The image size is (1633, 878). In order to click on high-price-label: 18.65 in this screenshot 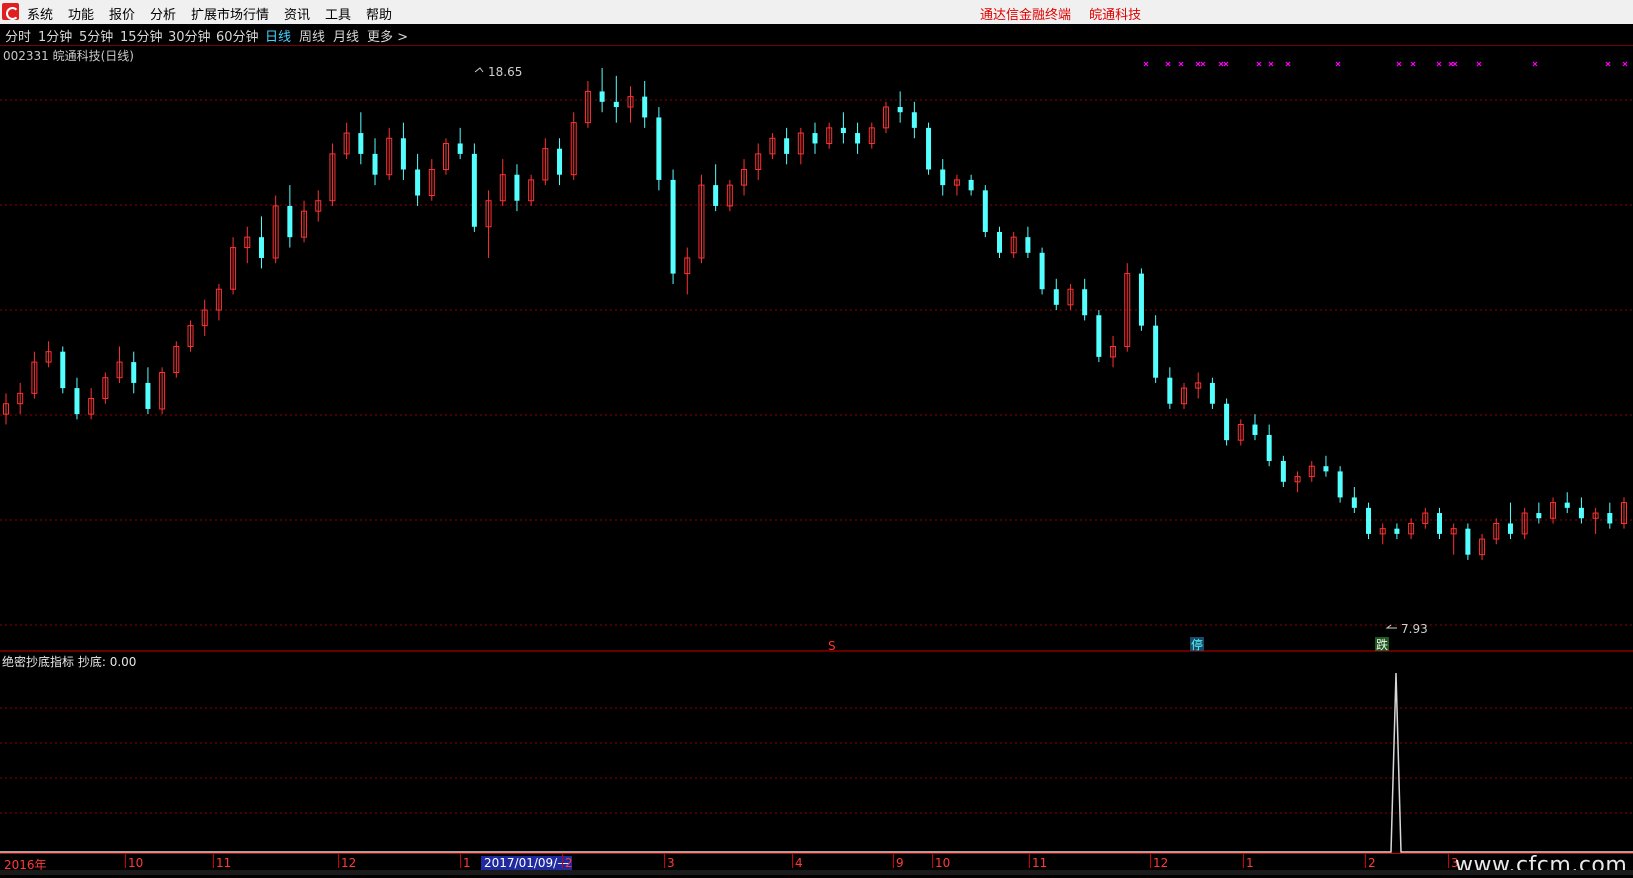, I will do `click(505, 72)`.